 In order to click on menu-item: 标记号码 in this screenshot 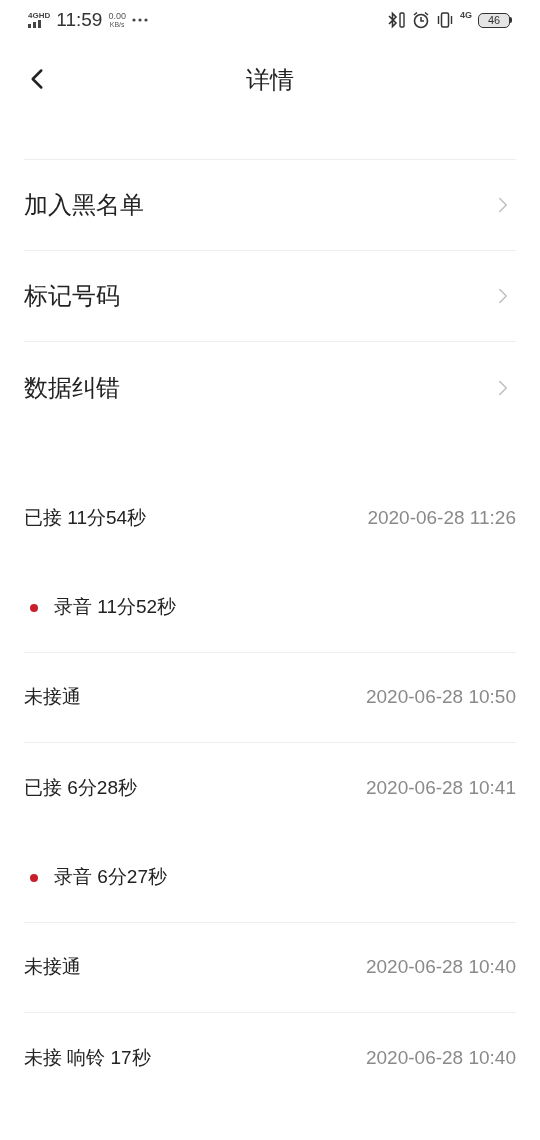, I will do `click(270, 296)`.